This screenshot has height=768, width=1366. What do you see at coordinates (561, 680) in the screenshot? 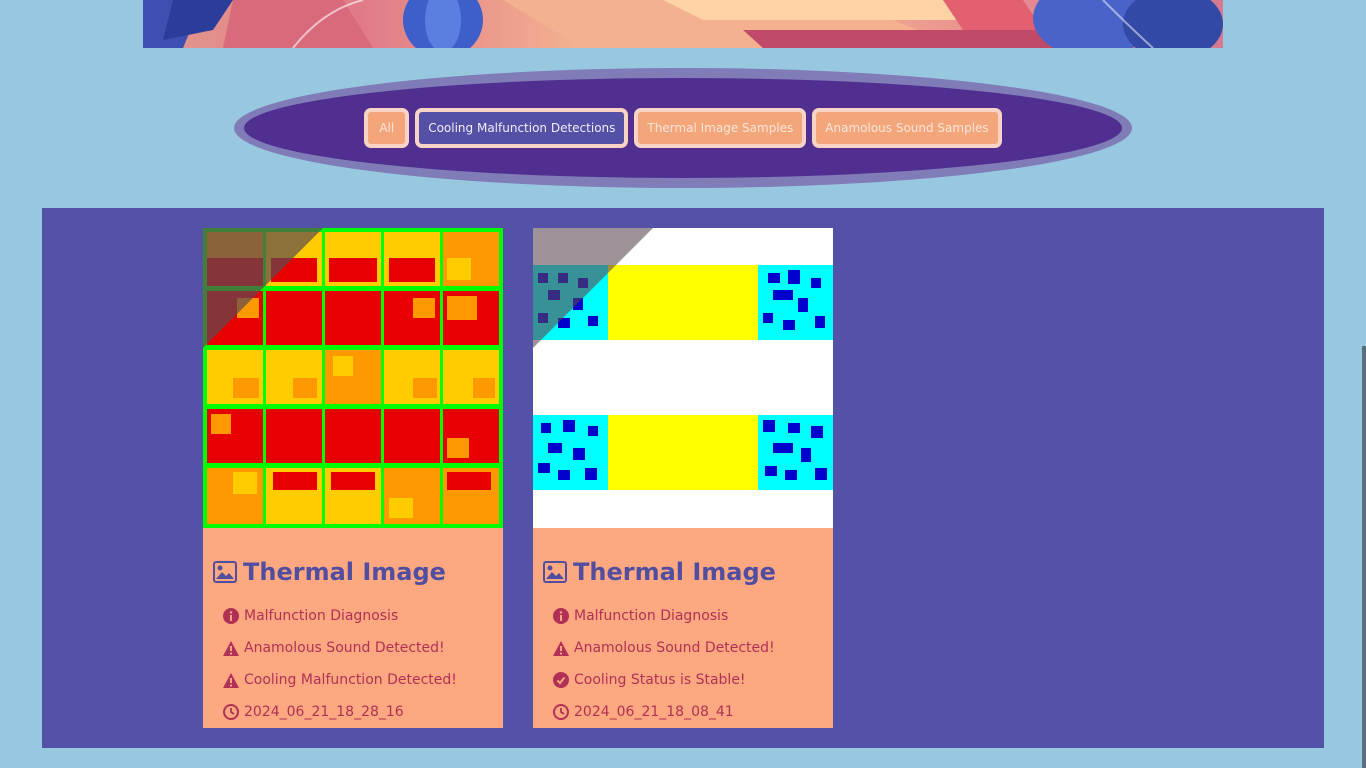
I see `check-circle-icon` at bounding box center [561, 680].